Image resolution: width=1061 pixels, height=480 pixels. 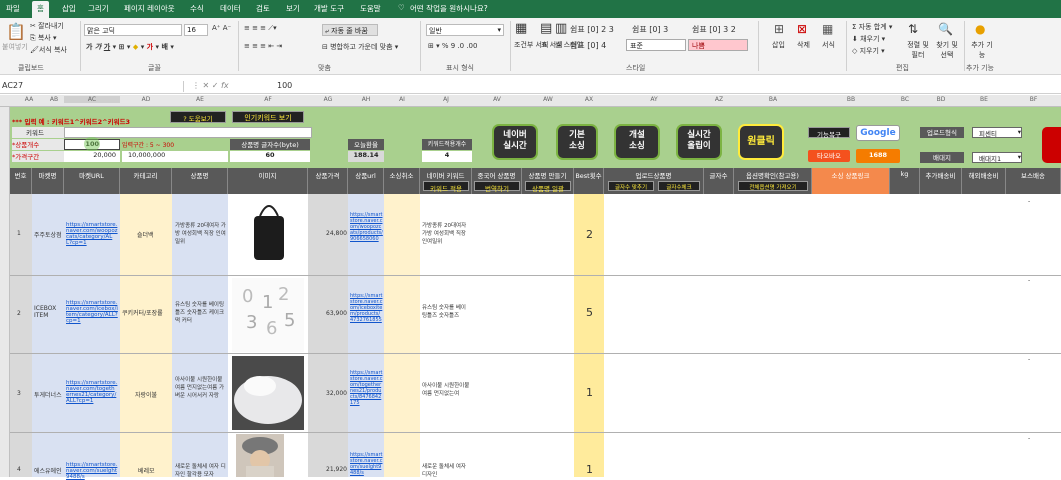 What do you see at coordinates (984, 99) in the screenshot?
I see `col-header: BE` at bounding box center [984, 99].